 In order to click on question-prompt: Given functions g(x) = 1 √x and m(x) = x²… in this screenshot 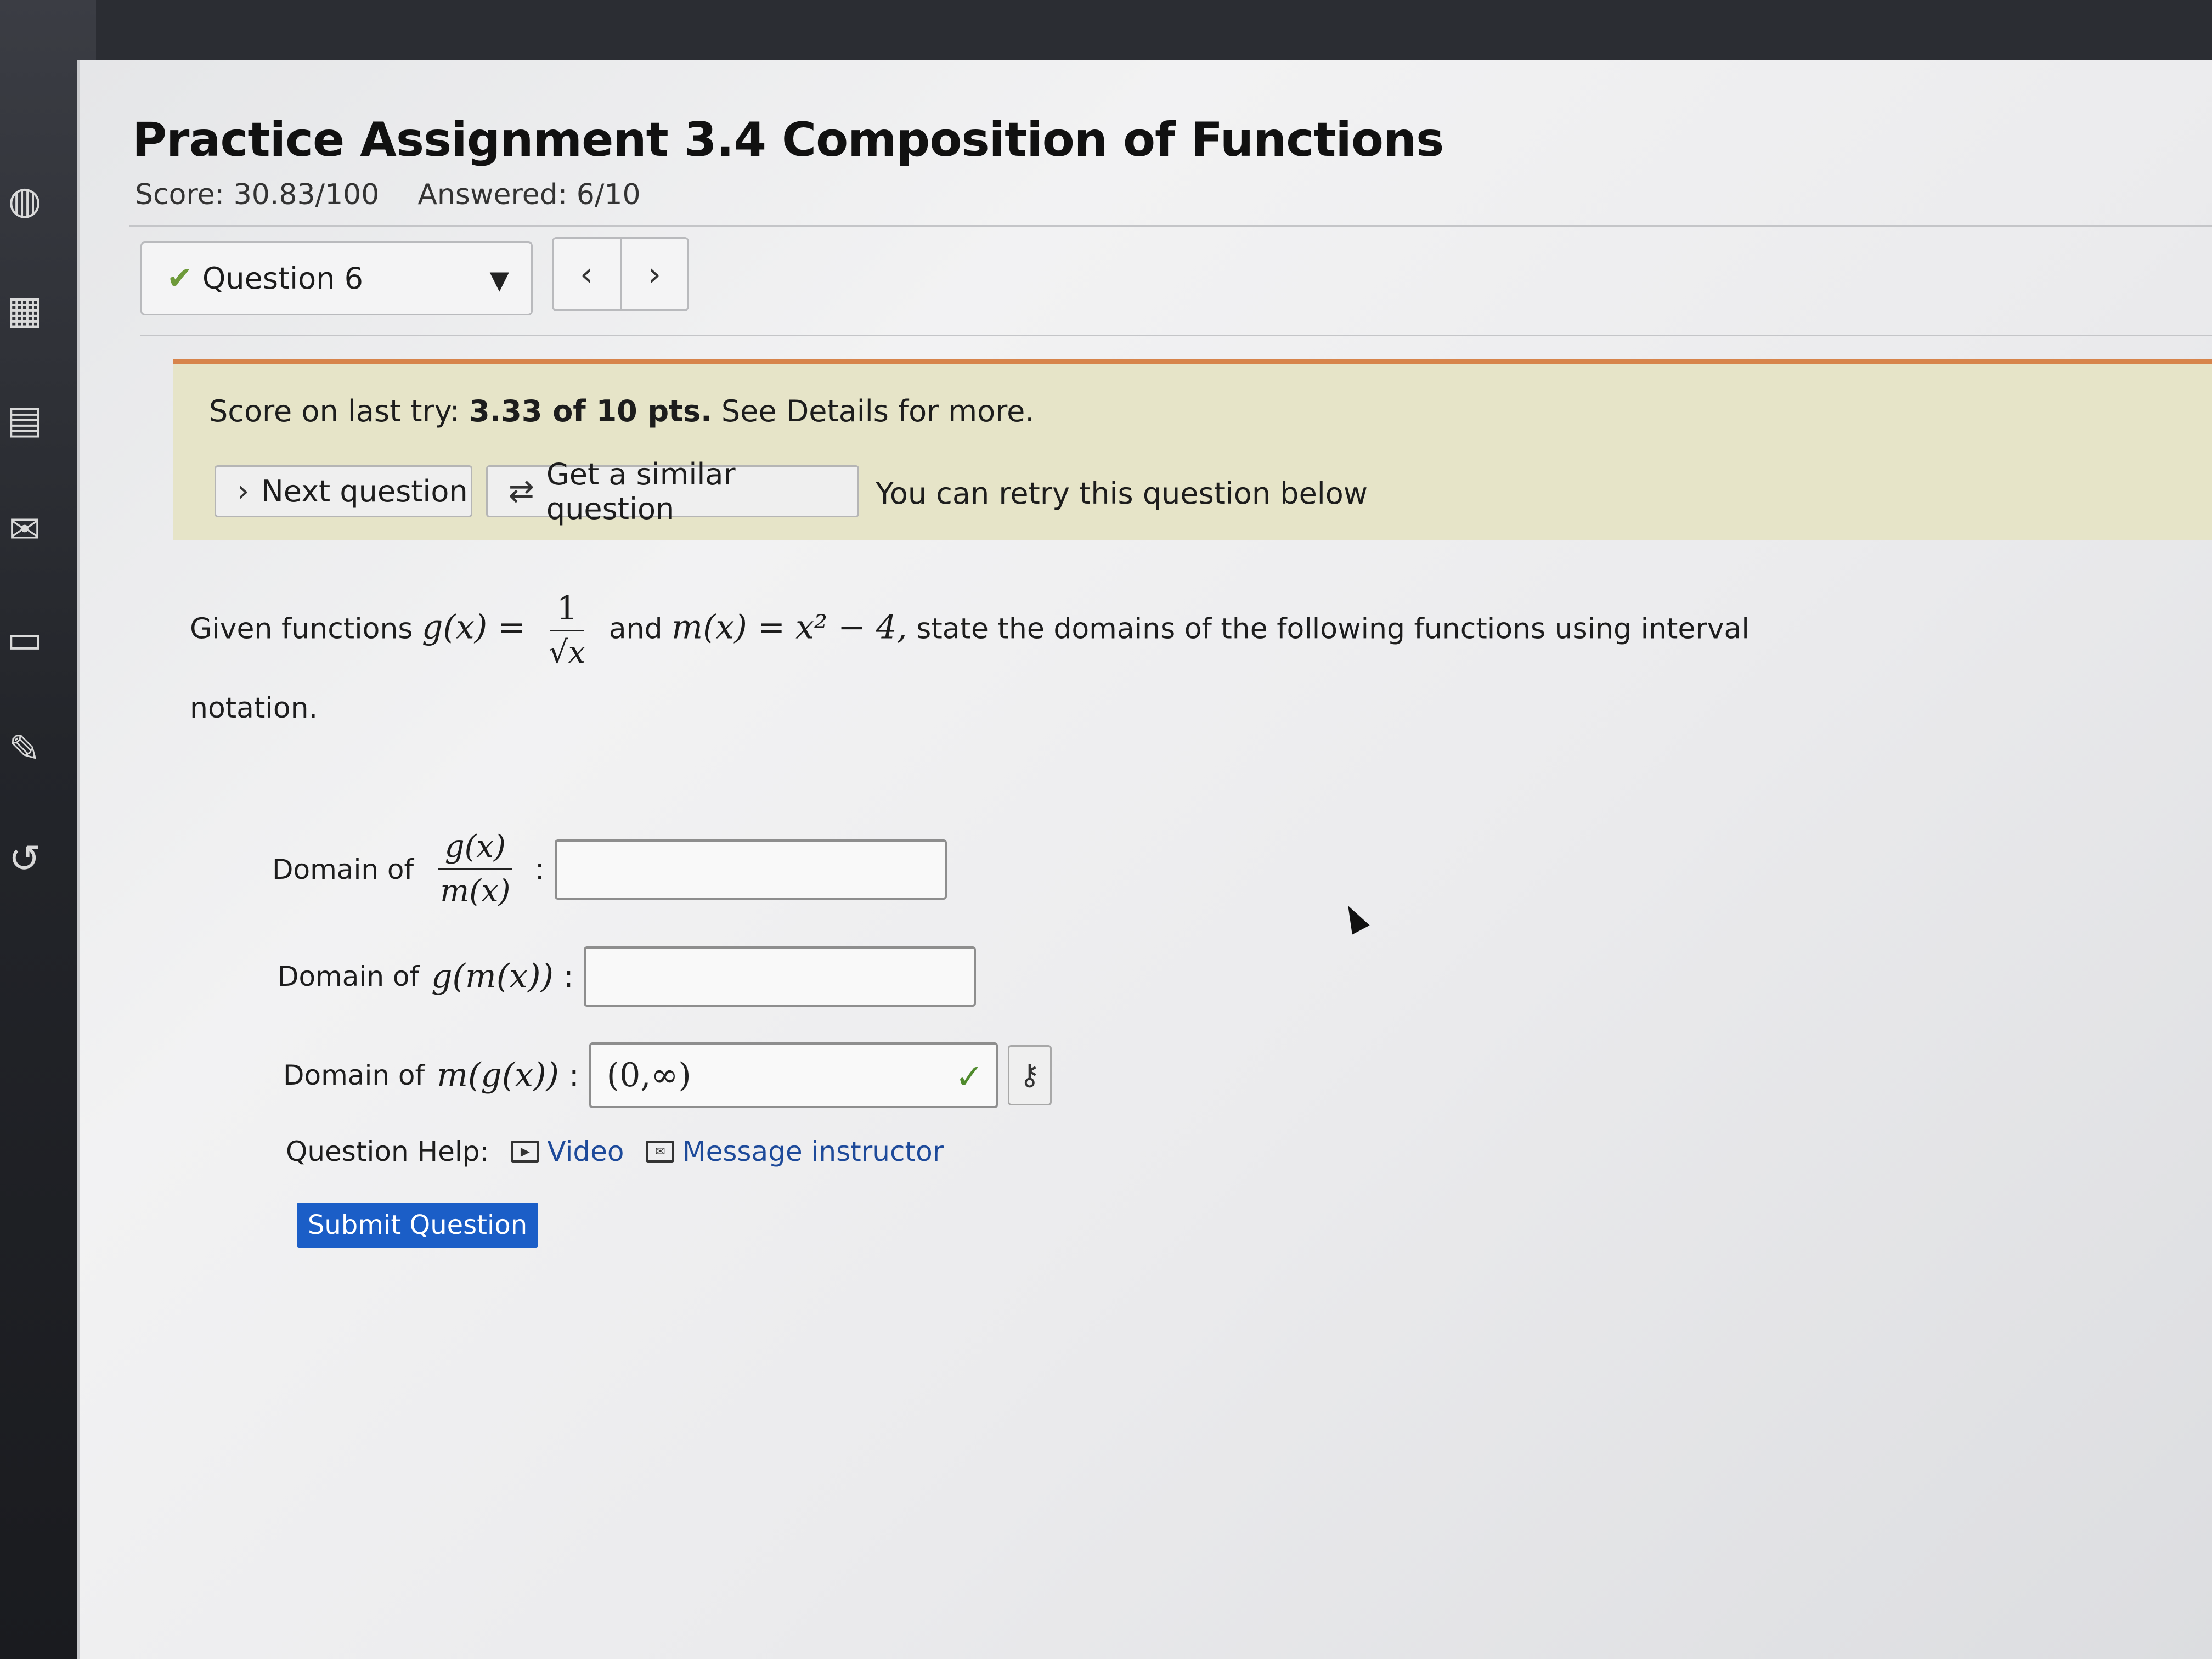, I will do `click(986, 665)`.